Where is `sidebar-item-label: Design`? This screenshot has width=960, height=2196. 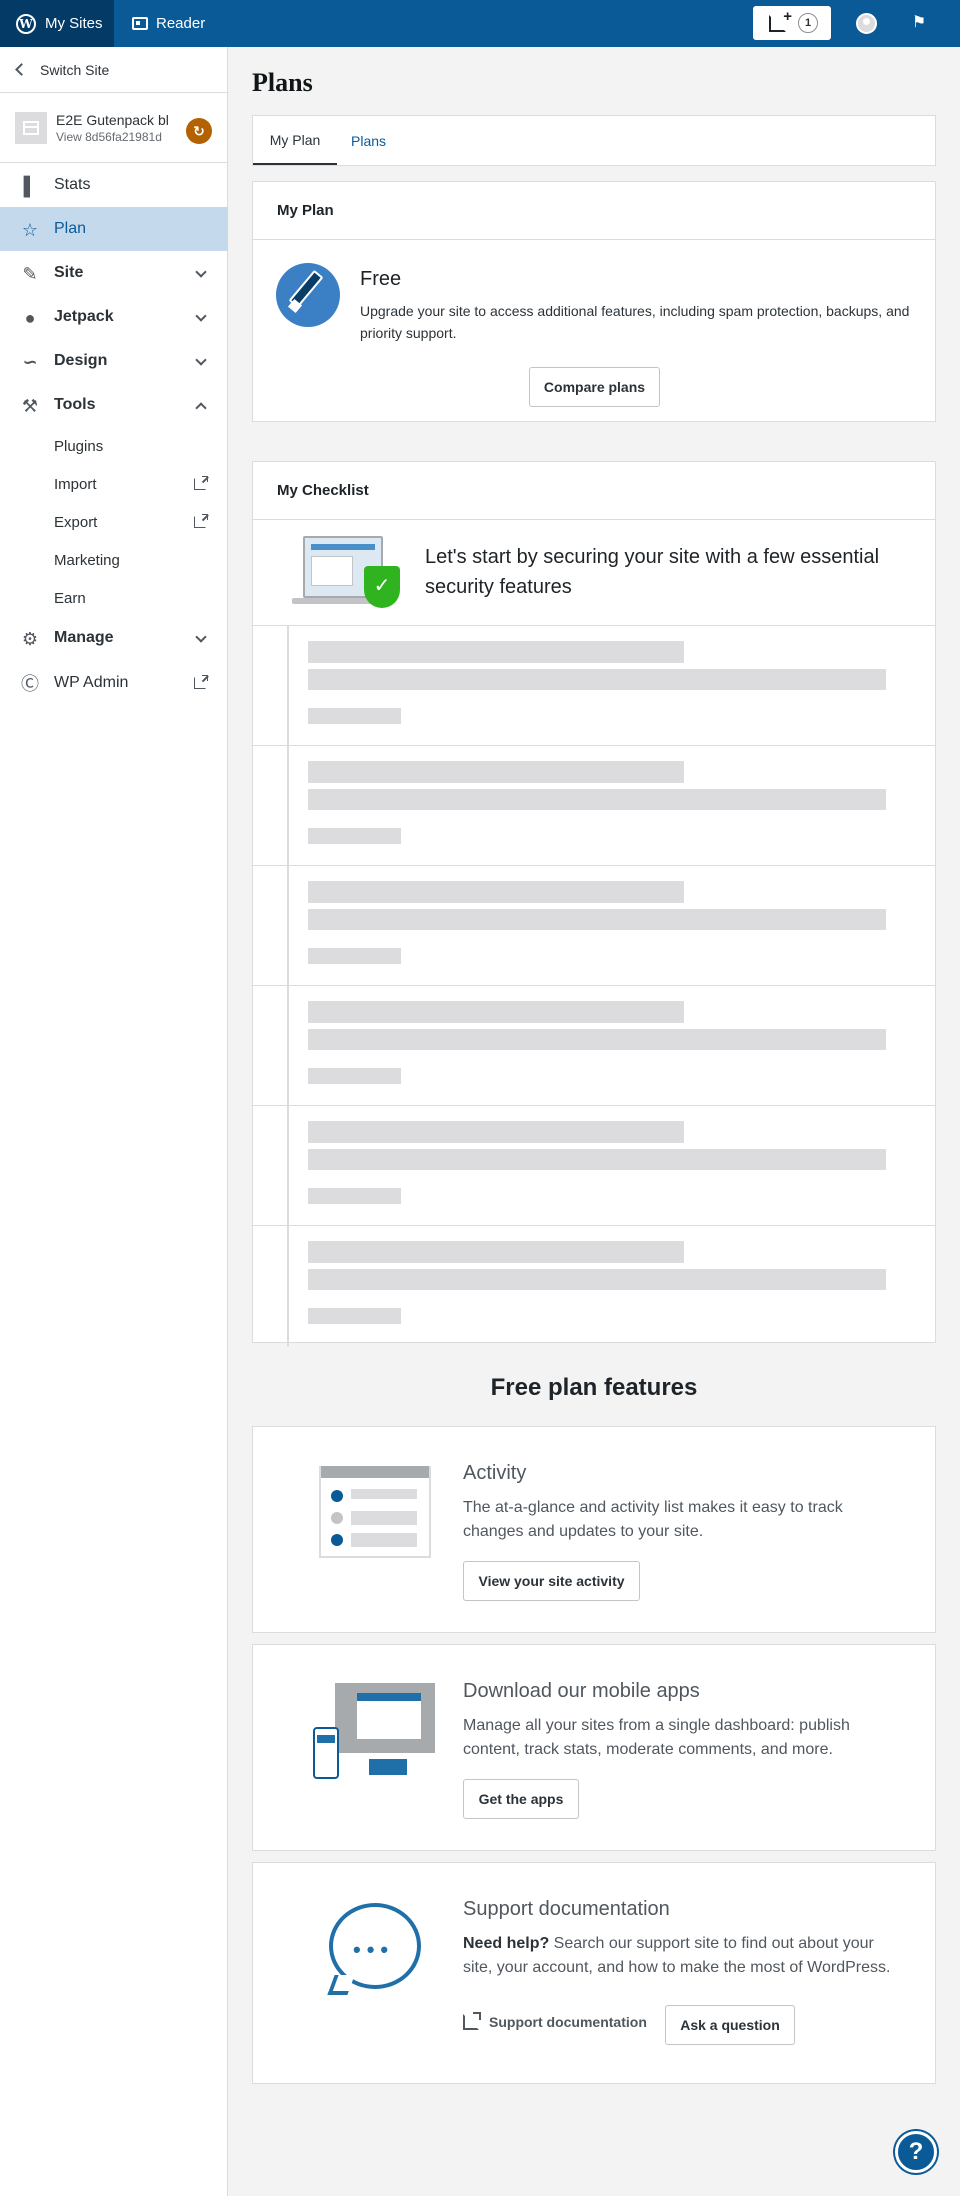
sidebar-item-label: Design is located at coordinates (81, 360).